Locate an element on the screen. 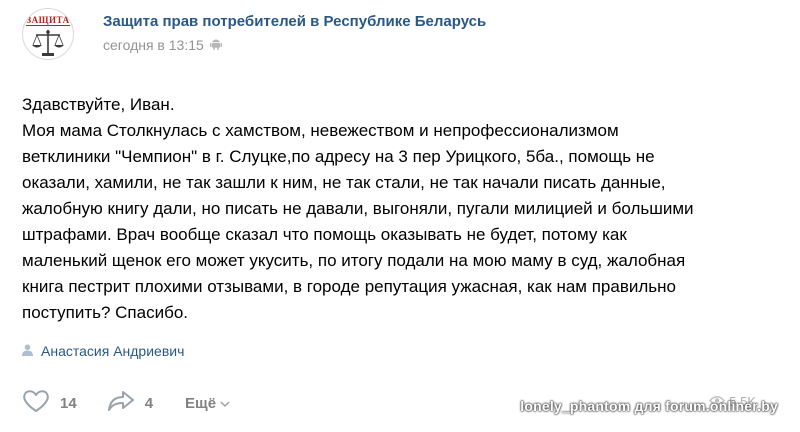 This screenshot has width=800, height=432. share-arrow-icon is located at coordinates (121, 403).